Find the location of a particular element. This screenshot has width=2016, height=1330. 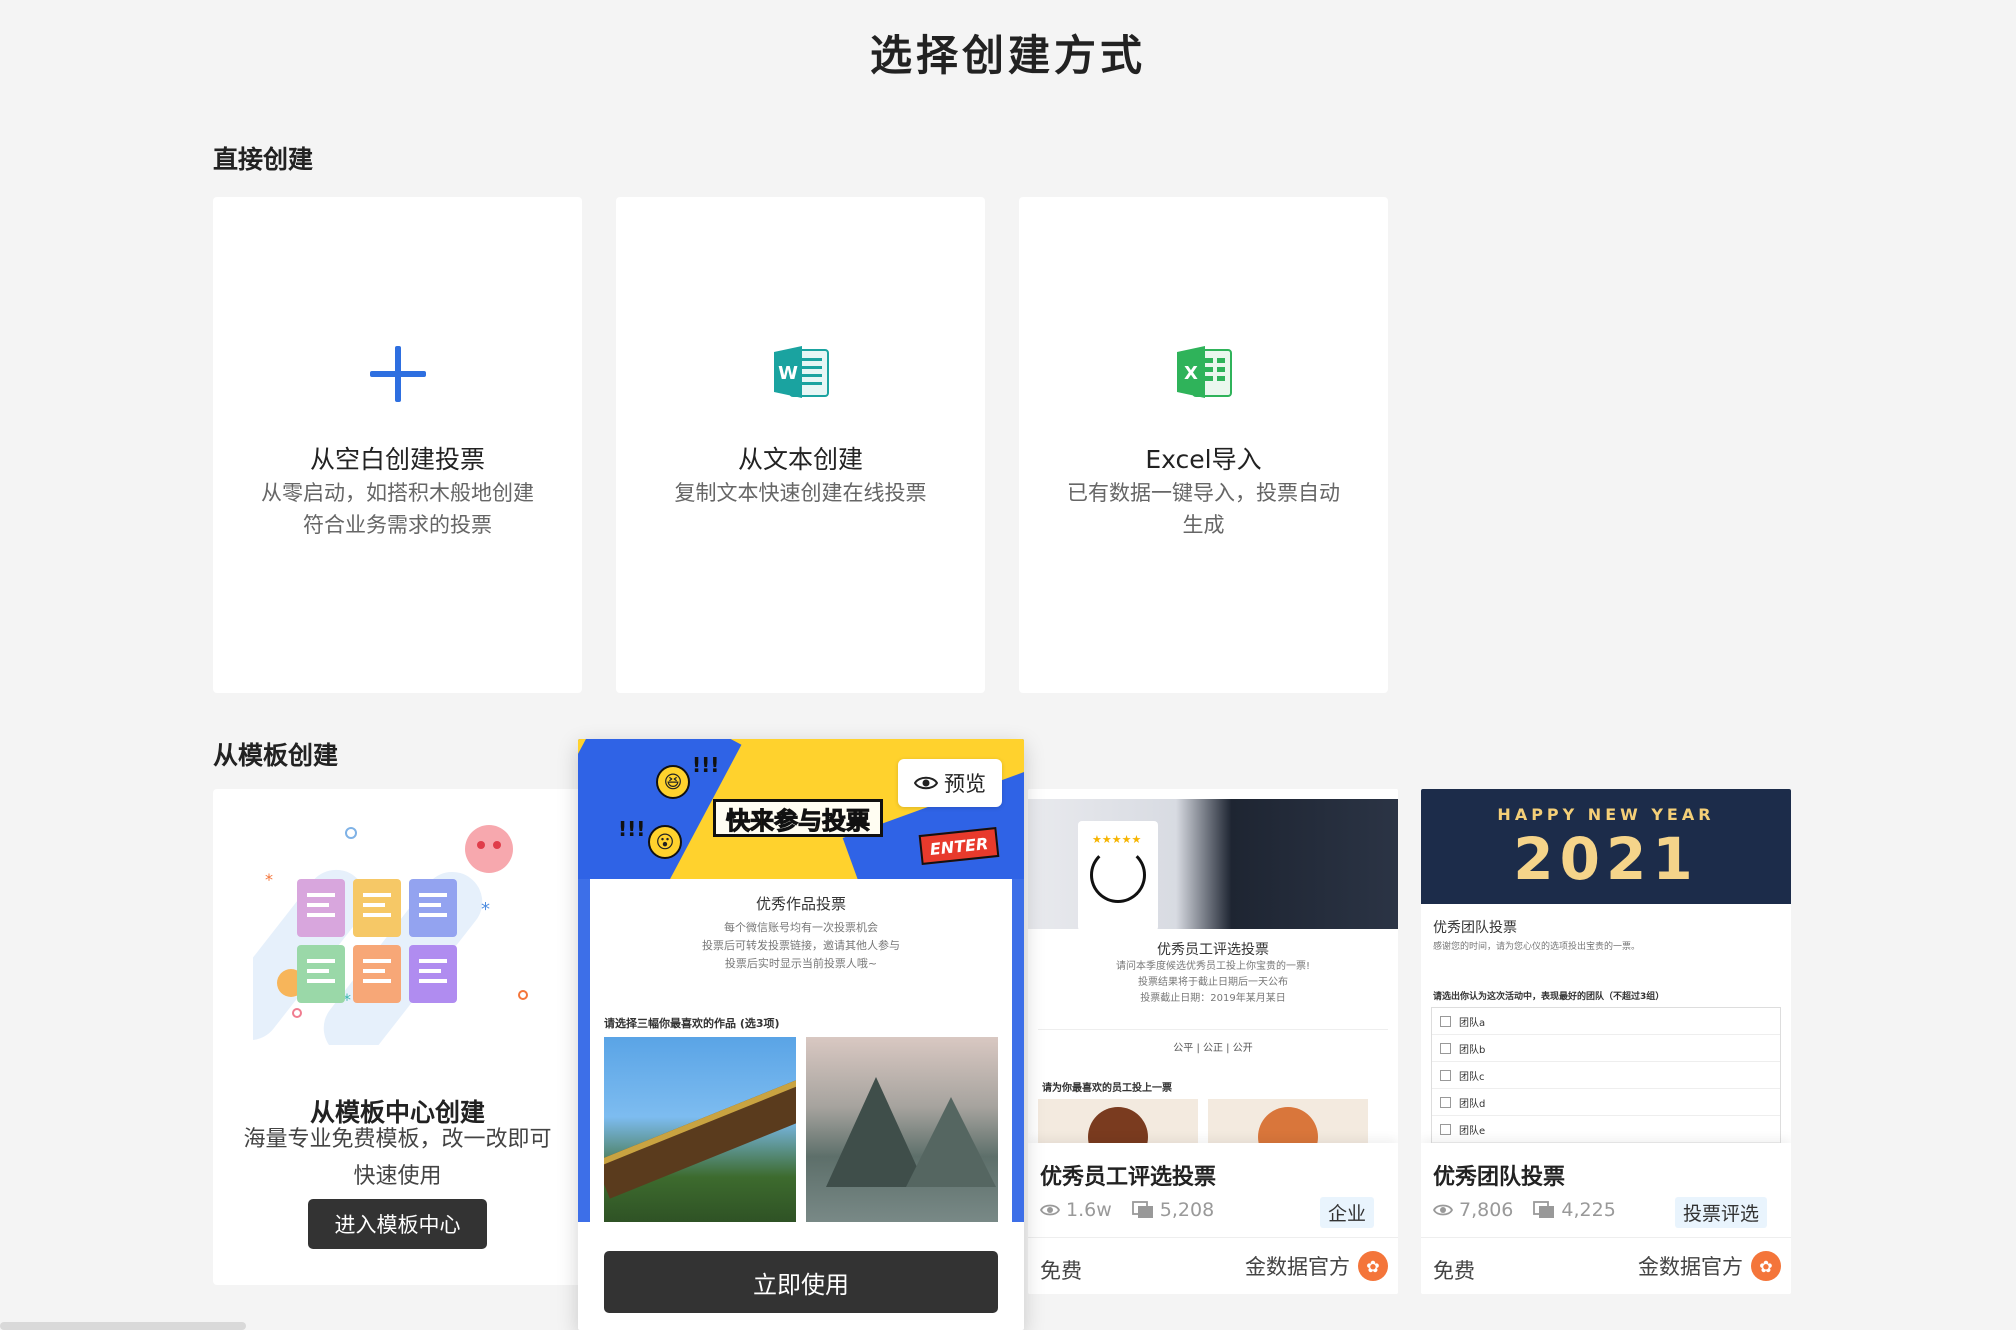

form-title: 优秀员工评选投票 is located at coordinates (1213, 950).